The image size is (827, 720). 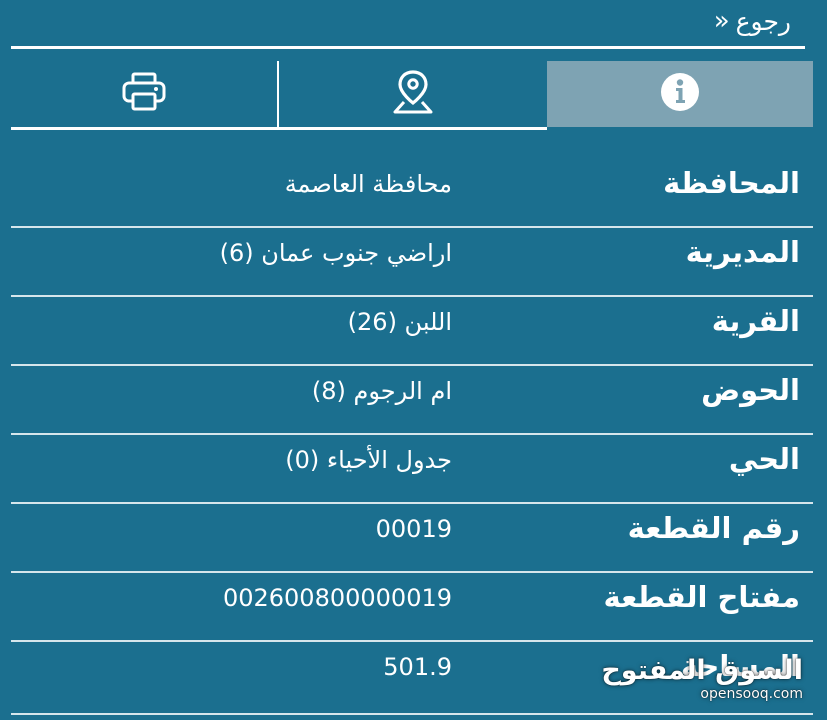 What do you see at coordinates (413, 24) in the screenshot?
I see `top-bar: رجوع «` at bounding box center [413, 24].